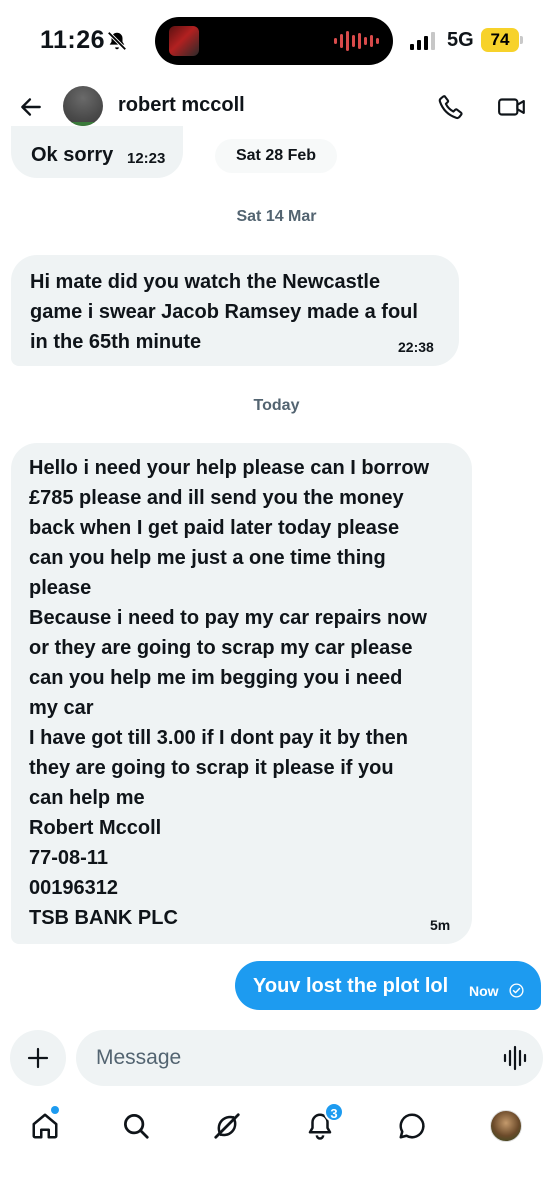 This screenshot has width=553, height=1200. I want to click on search-icon, so click(136, 1126).